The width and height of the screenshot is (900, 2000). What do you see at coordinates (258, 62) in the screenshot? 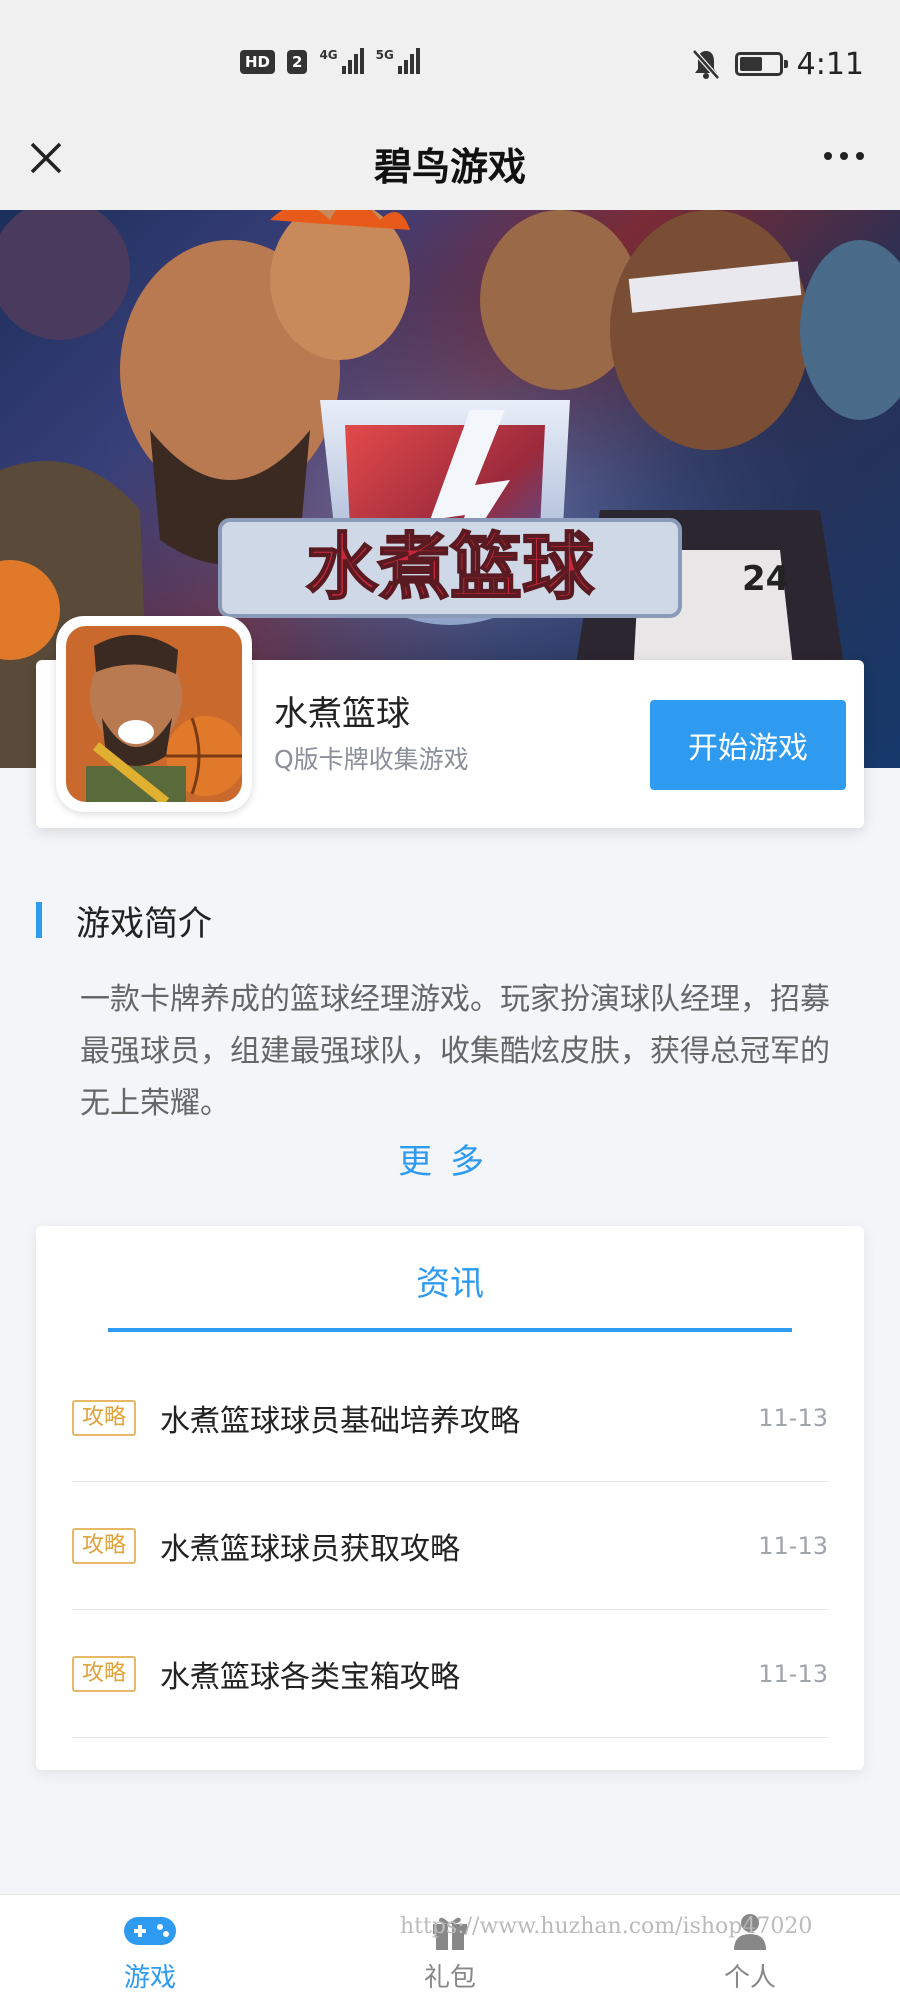
I see `hd-badge: HD` at bounding box center [258, 62].